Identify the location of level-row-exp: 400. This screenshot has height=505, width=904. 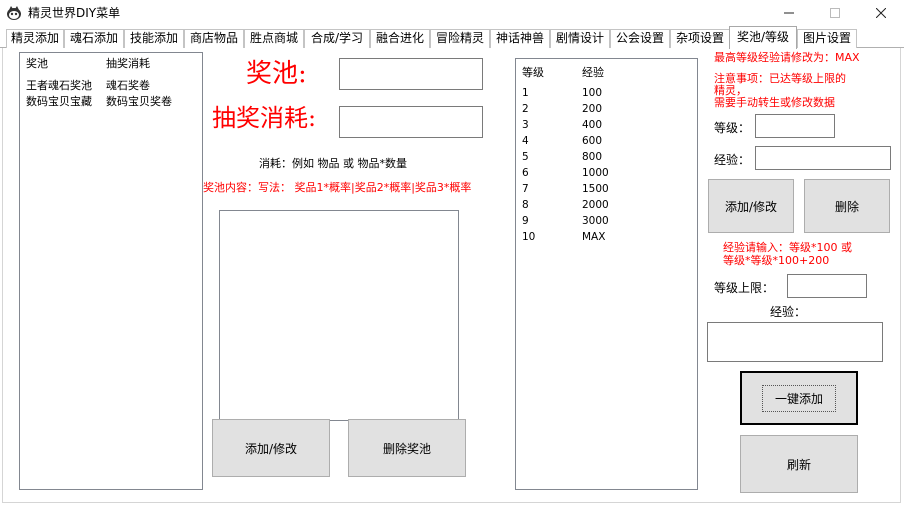
(592, 125).